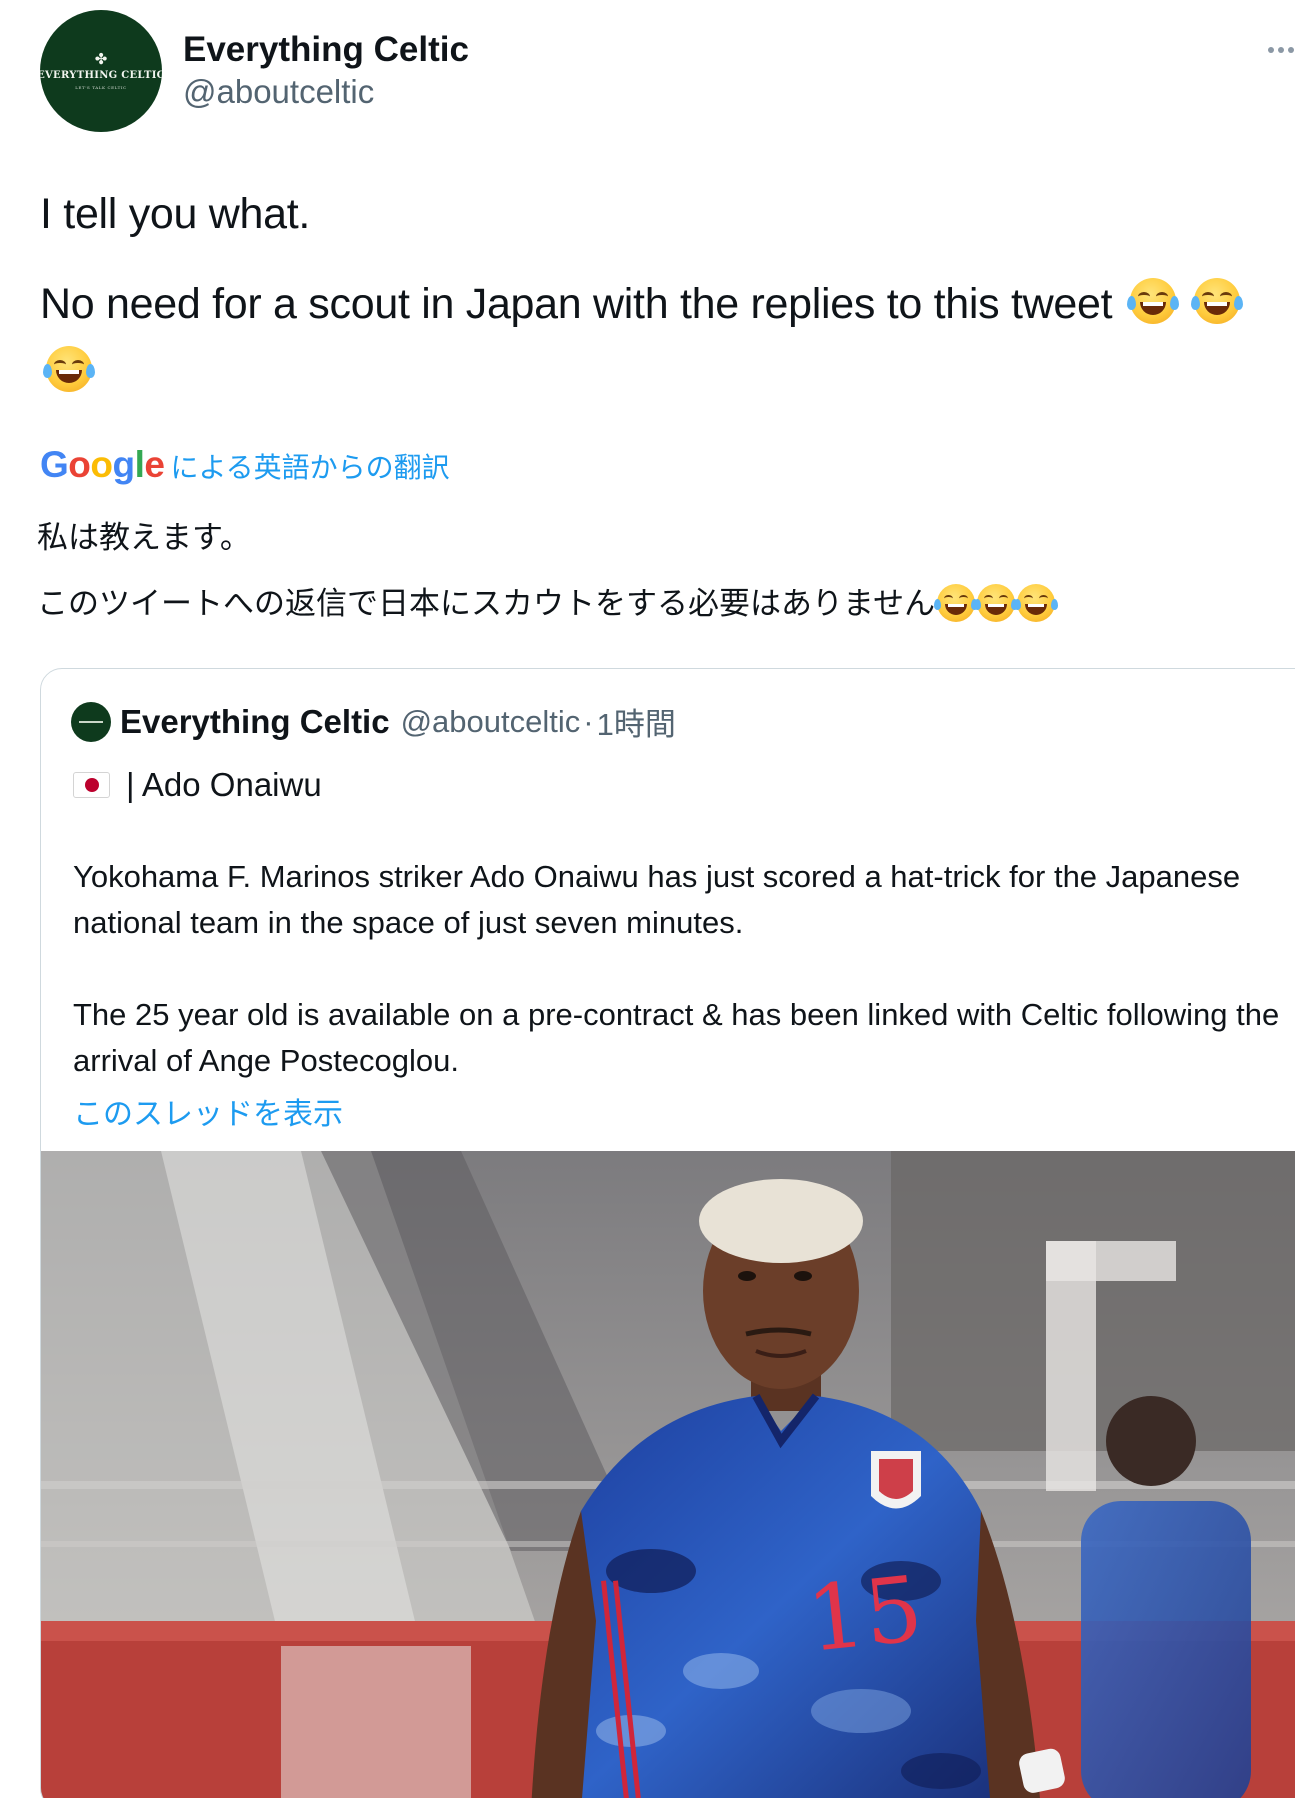 The width and height of the screenshot is (1295, 1798). What do you see at coordinates (309, 466) in the screenshot?
I see `translation-link: による英語からの翻訳` at bounding box center [309, 466].